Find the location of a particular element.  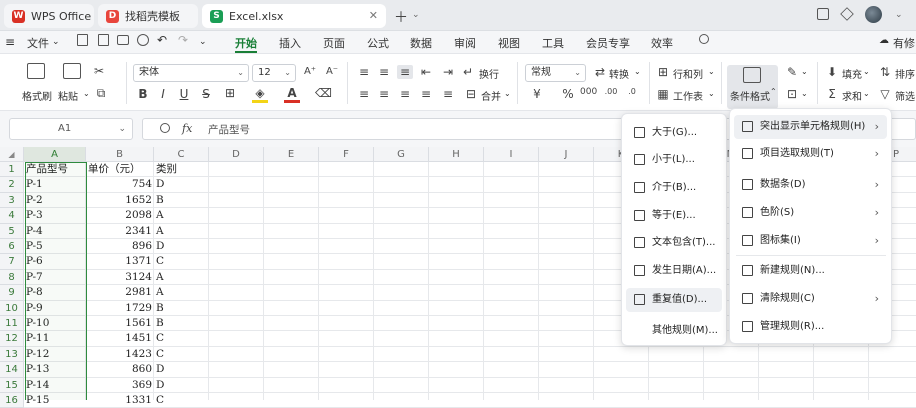

align-right-icon: ≡ is located at coordinates (405, 94).